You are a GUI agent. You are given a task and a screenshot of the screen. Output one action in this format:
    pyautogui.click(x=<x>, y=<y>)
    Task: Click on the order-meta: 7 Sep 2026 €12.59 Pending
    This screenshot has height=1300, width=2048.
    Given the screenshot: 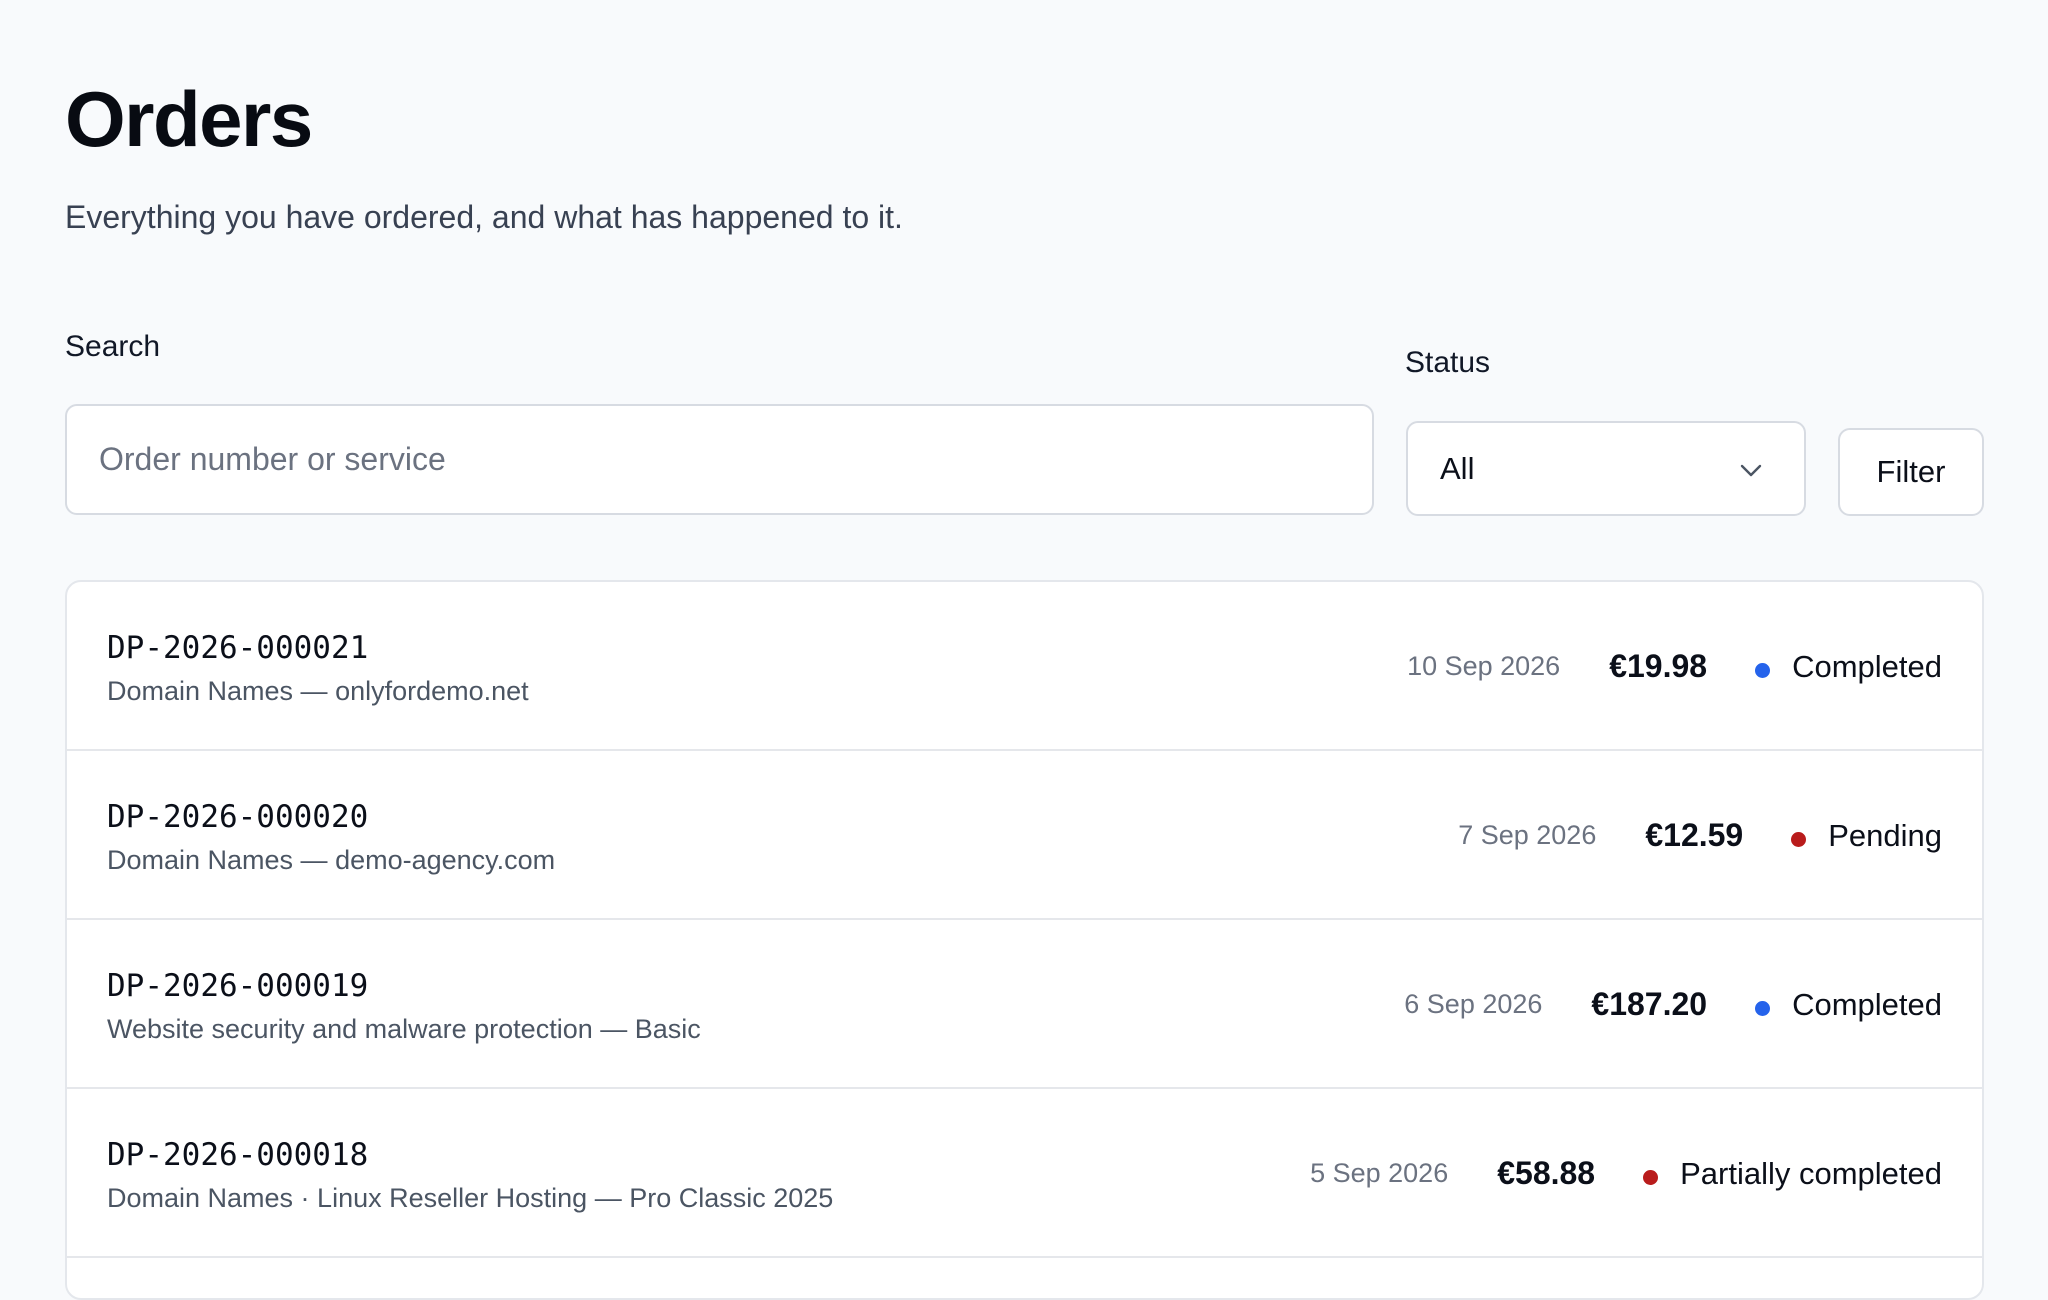 What is the action you would take?
    pyautogui.click(x=1700, y=835)
    